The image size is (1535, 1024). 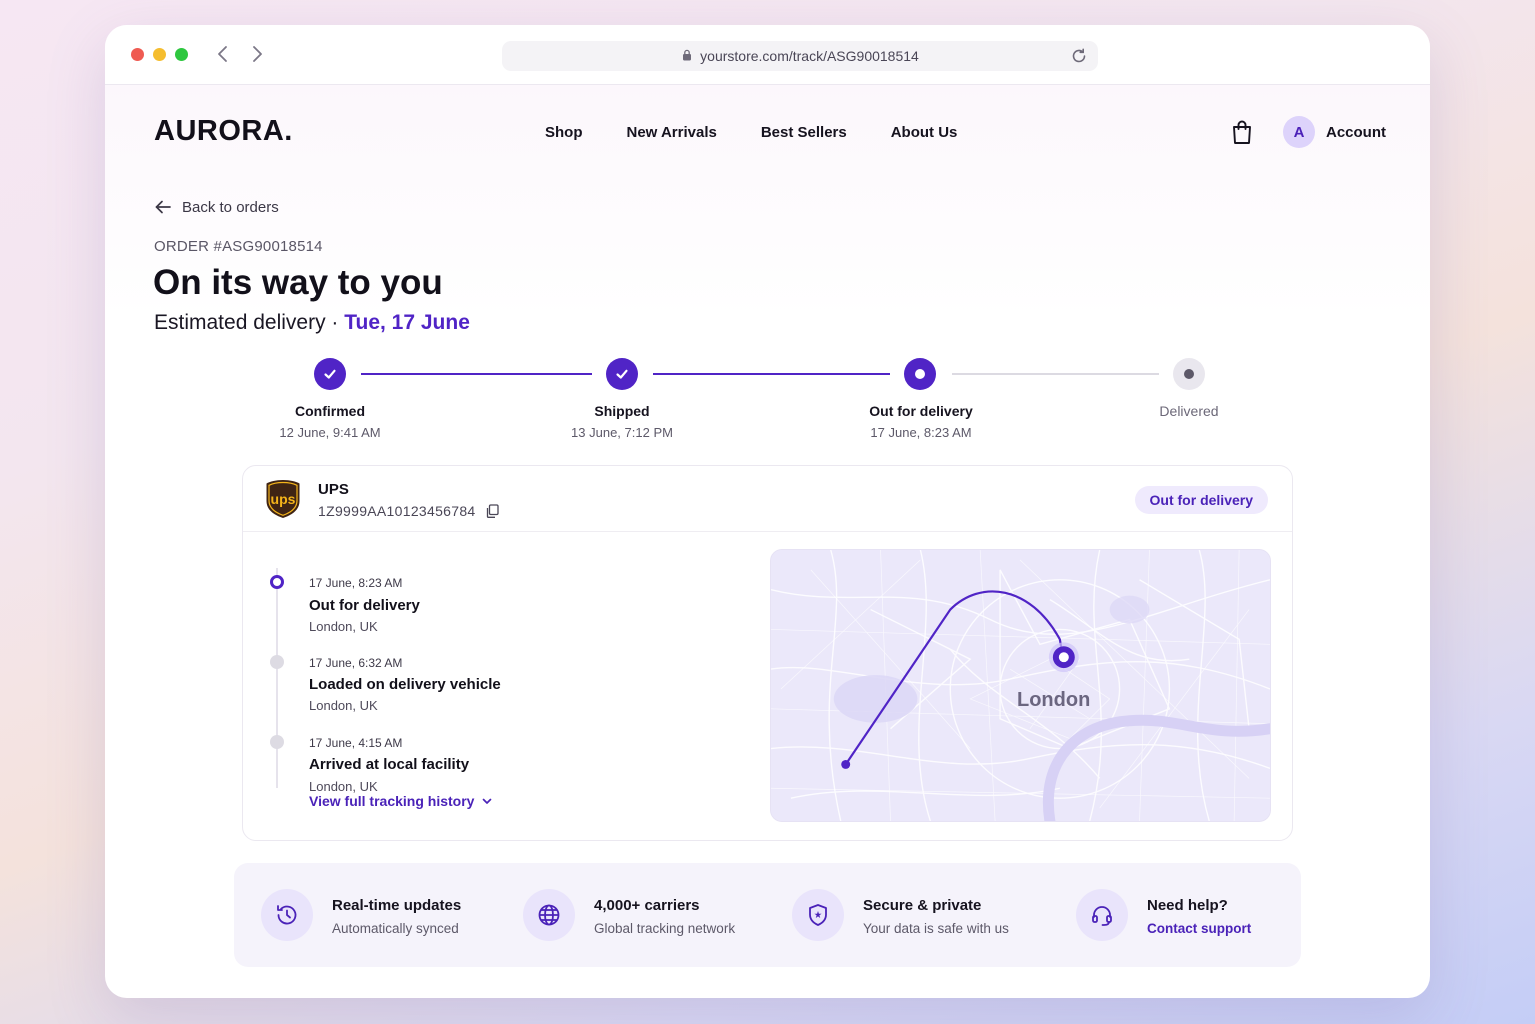 I want to click on step-out-for-delivery-marker, so click(x=920, y=374).